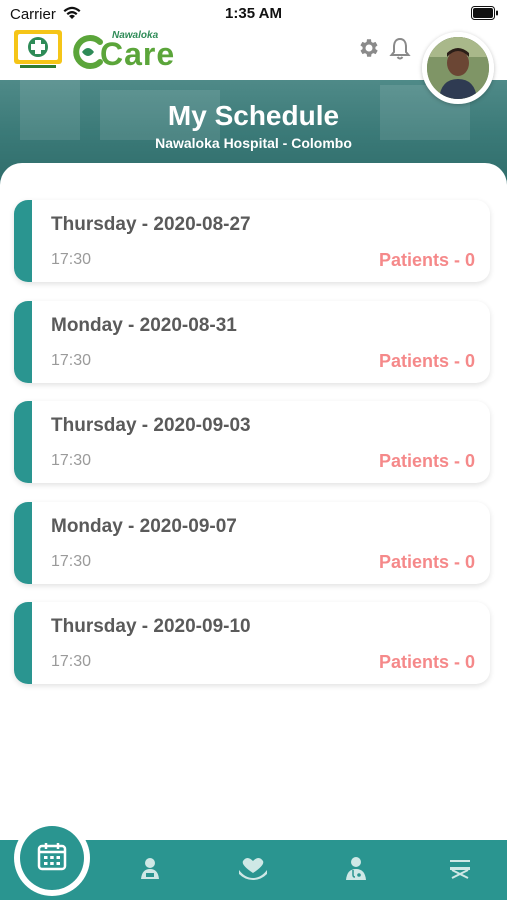 The width and height of the screenshot is (507, 900). What do you see at coordinates (458, 68) in the screenshot?
I see `avatar` at bounding box center [458, 68].